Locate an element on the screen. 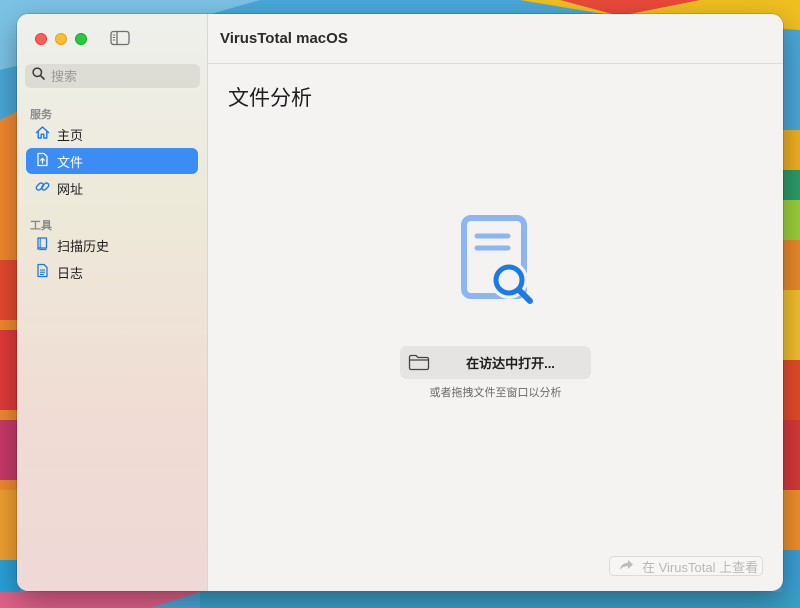 This screenshot has height=608, width=800. sidebar-item-label: 文件 is located at coordinates (70, 162).